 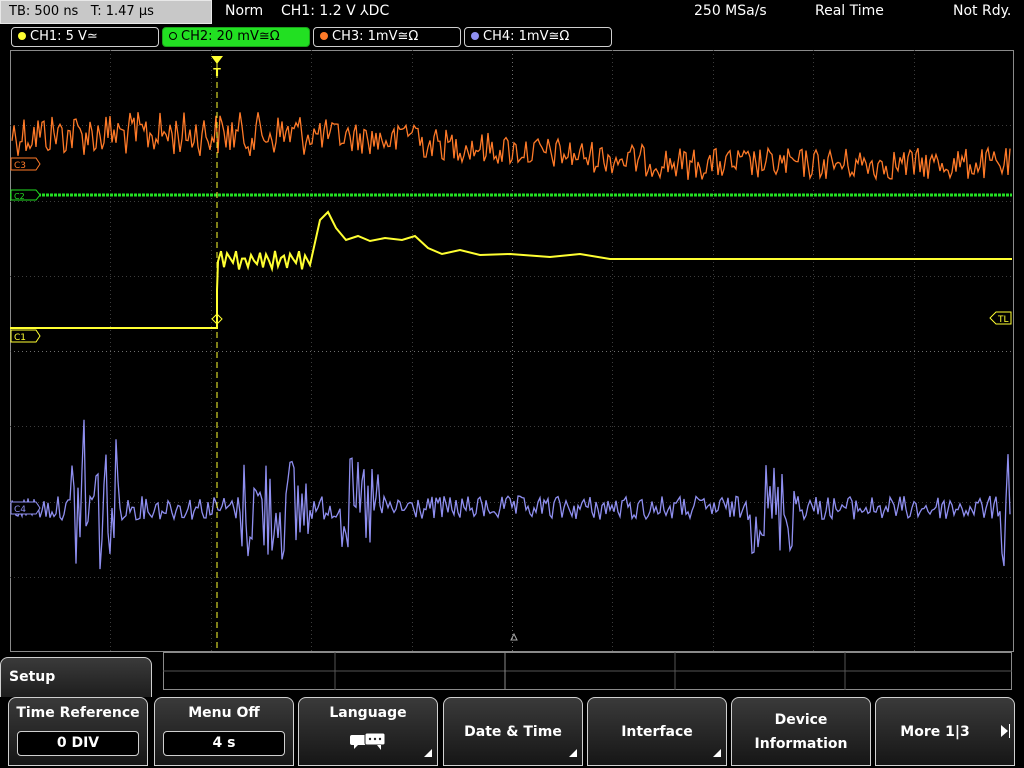 I want to click on channel-tab-ch3: CH3: 1mV≅Ω, so click(x=387, y=37).